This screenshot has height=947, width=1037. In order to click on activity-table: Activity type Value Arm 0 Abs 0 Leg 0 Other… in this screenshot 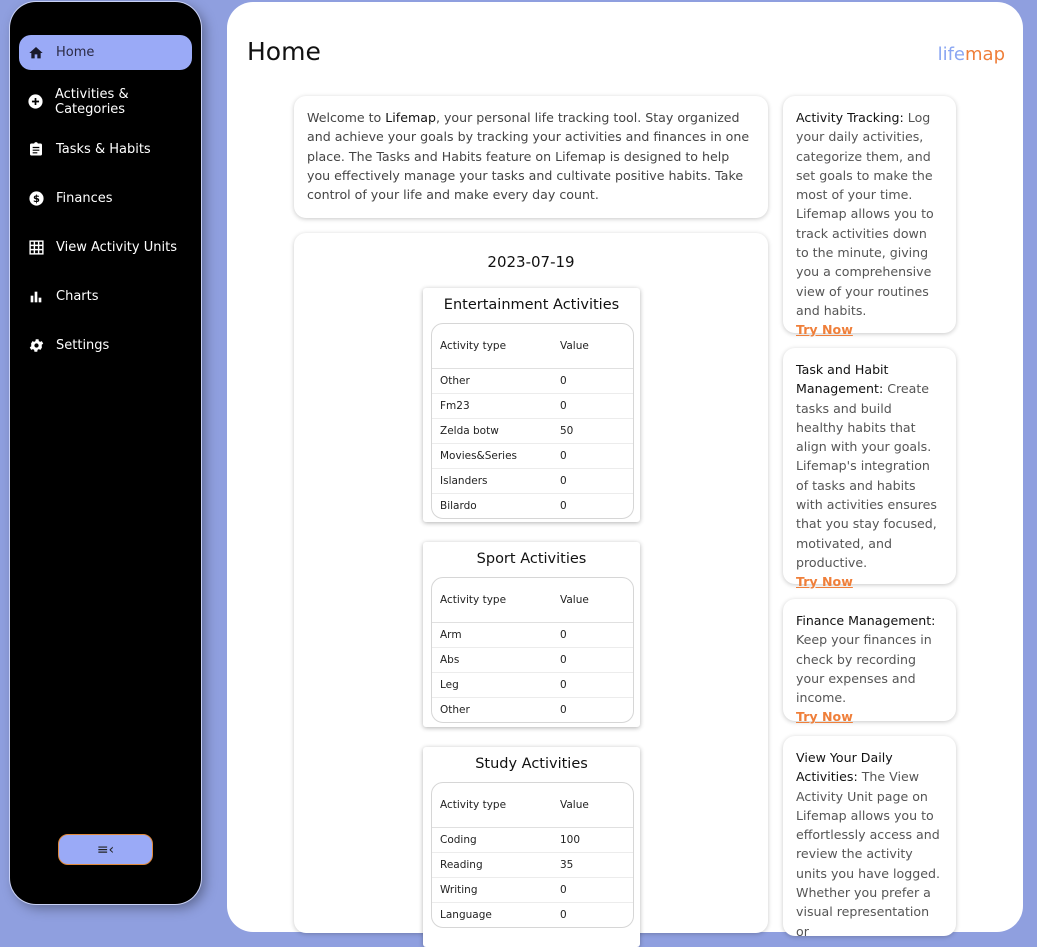, I will do `click(532, 650)`.